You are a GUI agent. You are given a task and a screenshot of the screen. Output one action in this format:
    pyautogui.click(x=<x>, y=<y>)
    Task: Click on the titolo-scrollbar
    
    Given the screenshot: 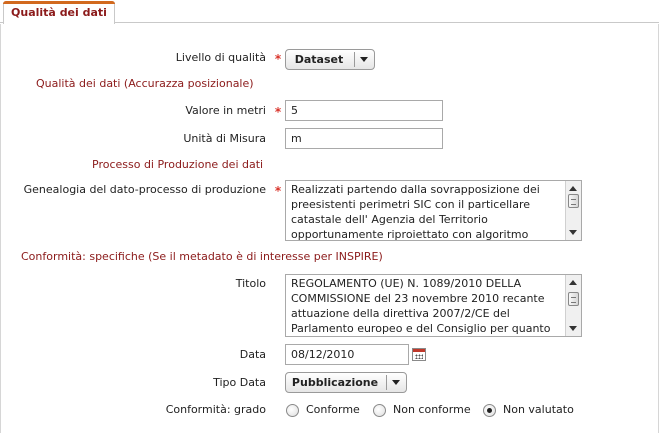 What is the action you would take?
    pyautogui.click(x=573, y=305)
    